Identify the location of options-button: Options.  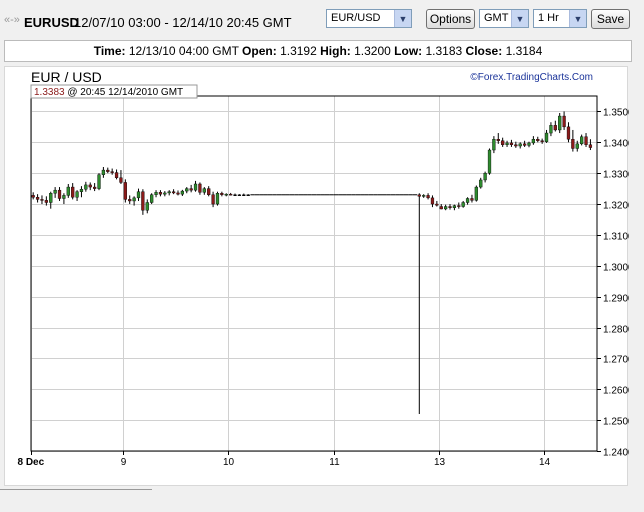
(450, 19).